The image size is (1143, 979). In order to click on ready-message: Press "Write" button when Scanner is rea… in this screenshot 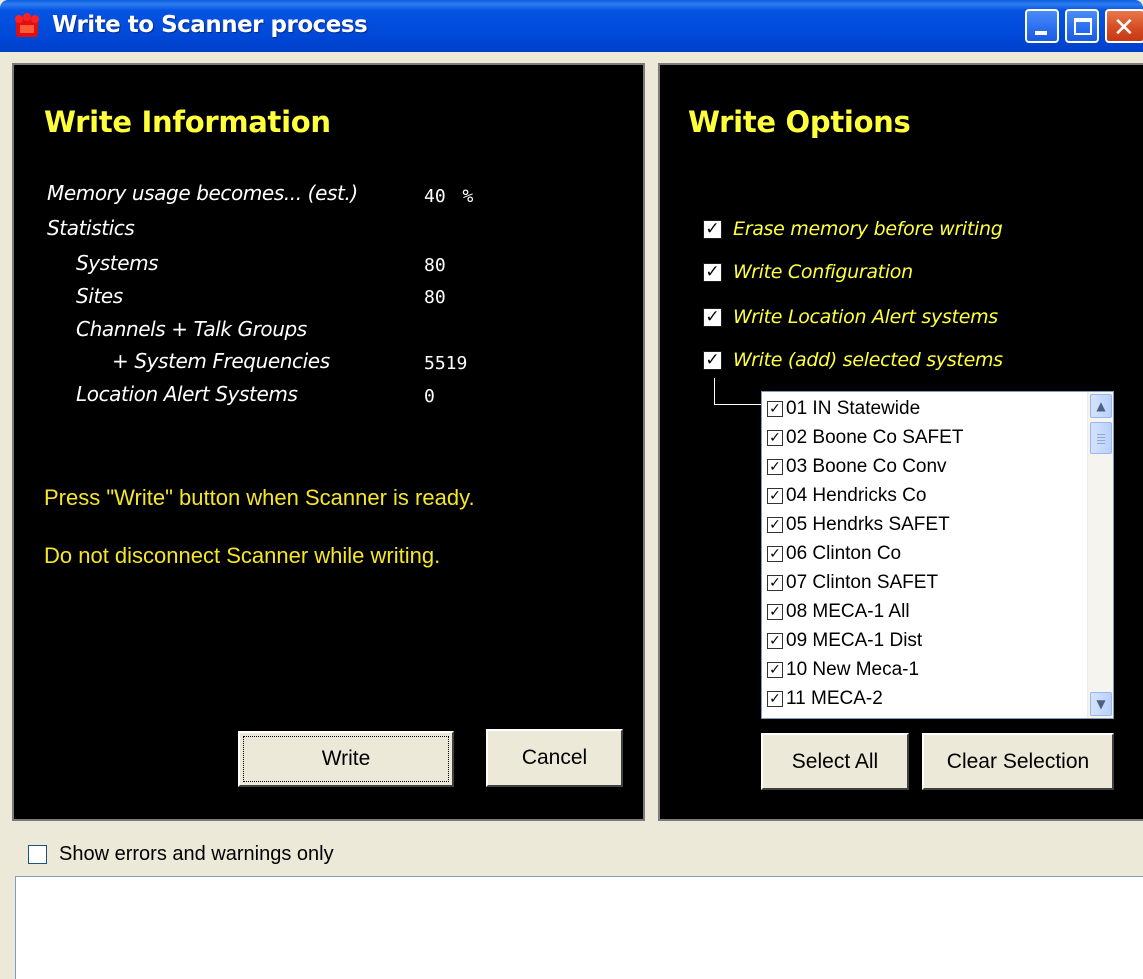, I will do `click(259, 497)`.